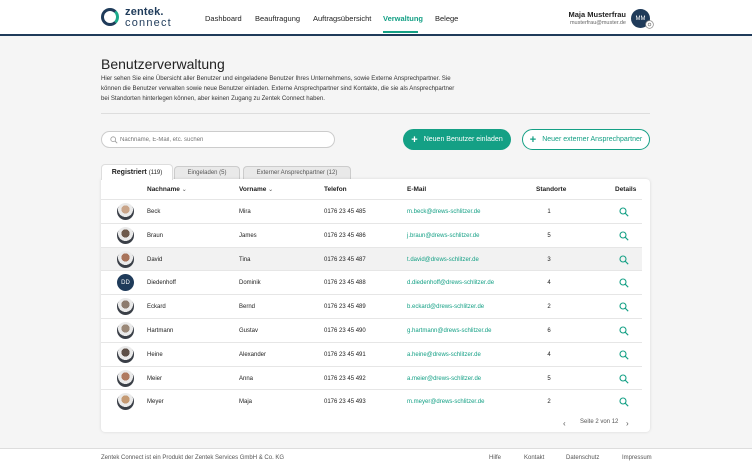 Image resolution: width=752 pixels, height=466 pixels. I want to click on cell-phone: 0176 23 45 489, so click(345, 307).